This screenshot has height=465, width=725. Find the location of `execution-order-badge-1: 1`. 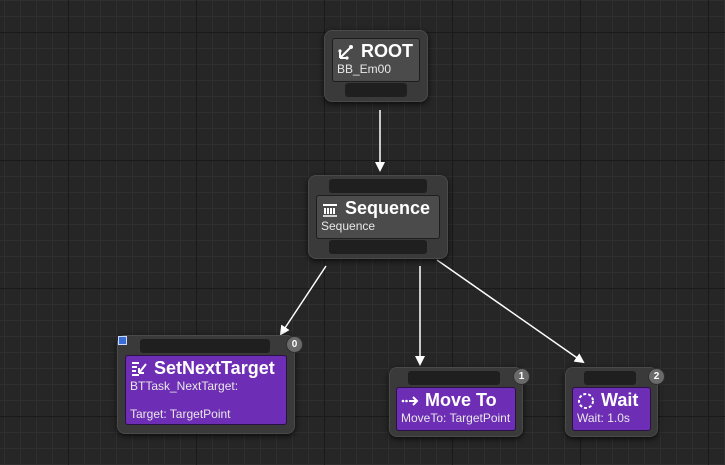

execution-order-badge-1: 1 is located at coordinates (521, 376).